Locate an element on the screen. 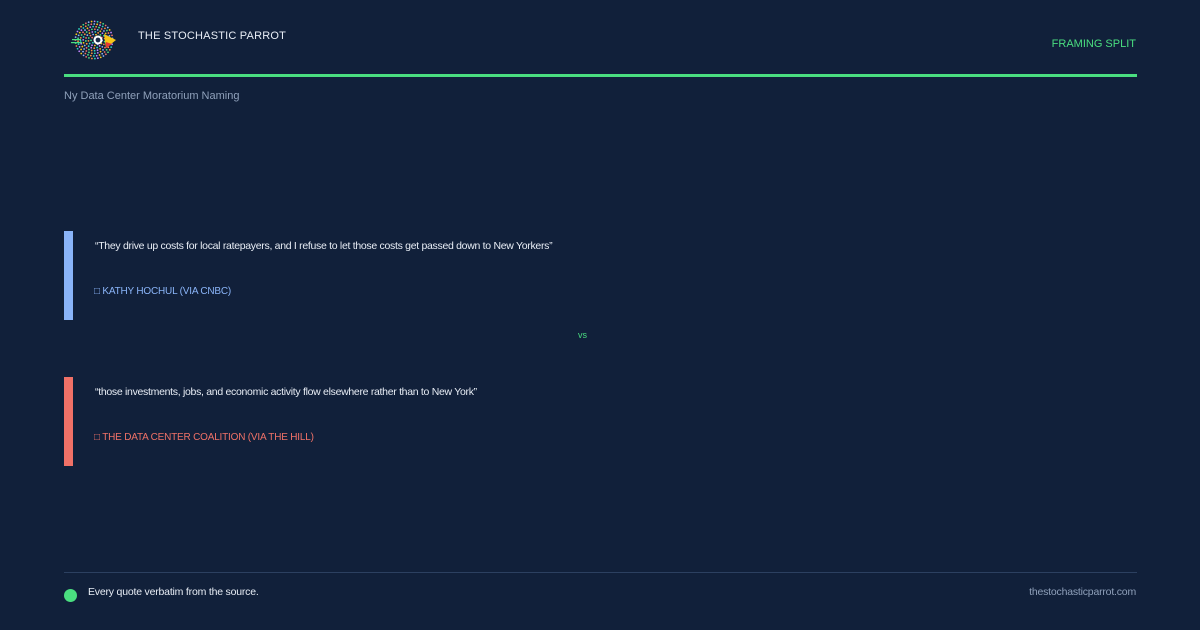  framing-tag: FRAMING SPLIT is located at coordinates (1093, 44).